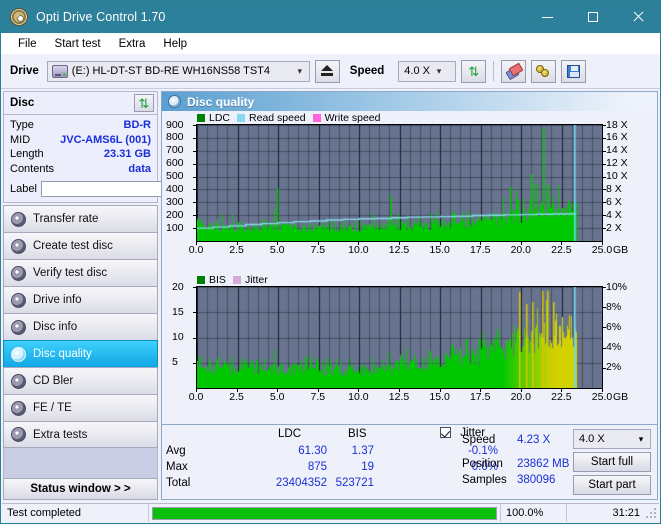 This screenshot has height=524, width=661. Describe the element at coordinates (32, 168) in the screenshot. I see `disc-row-contents-key: Contents` at that location.